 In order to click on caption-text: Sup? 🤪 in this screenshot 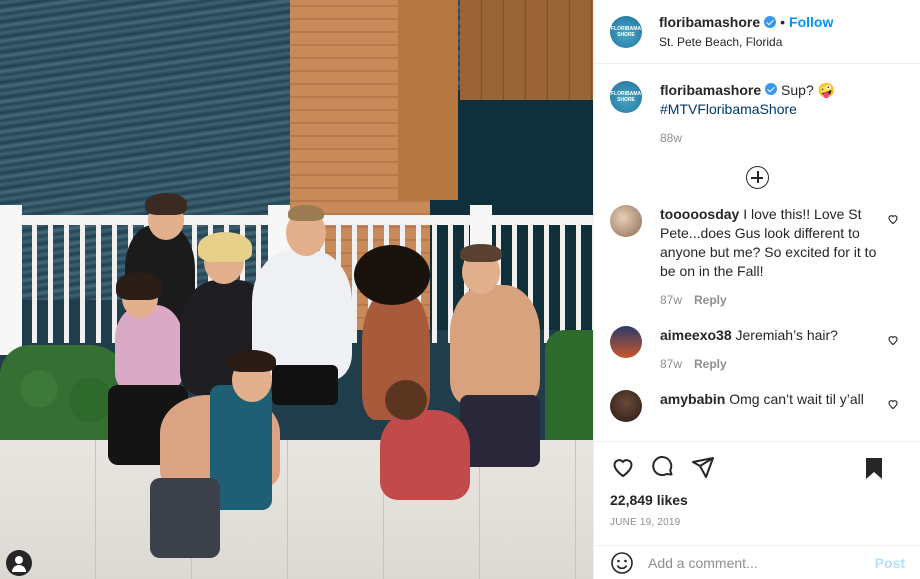, I will do `click(808, 90)`.